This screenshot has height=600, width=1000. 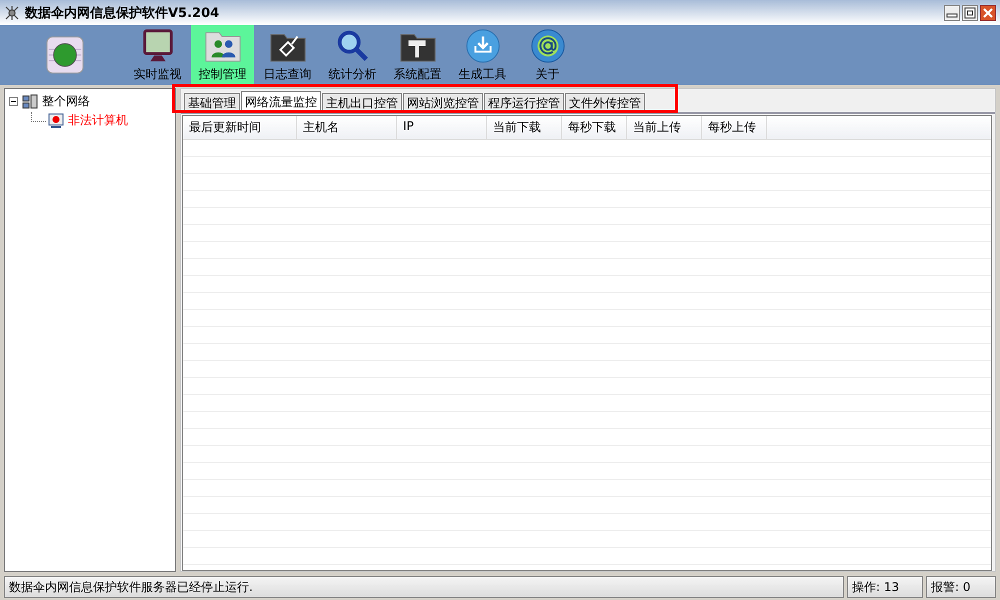 What do you see at coordinates (594, 127) in the screenshot?
I see `column-header: 每秒下载` at bounding box center [594, 127].